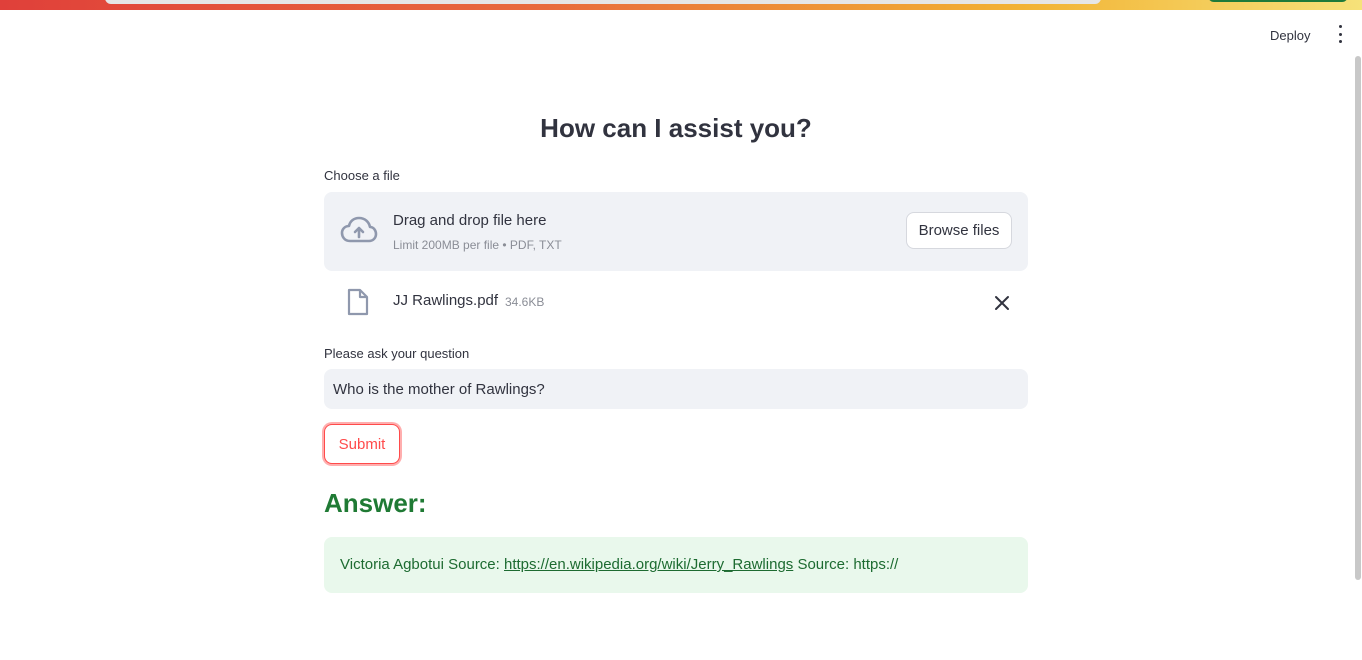  I want to click on question-label: Please ask your question, so click(397, 353).